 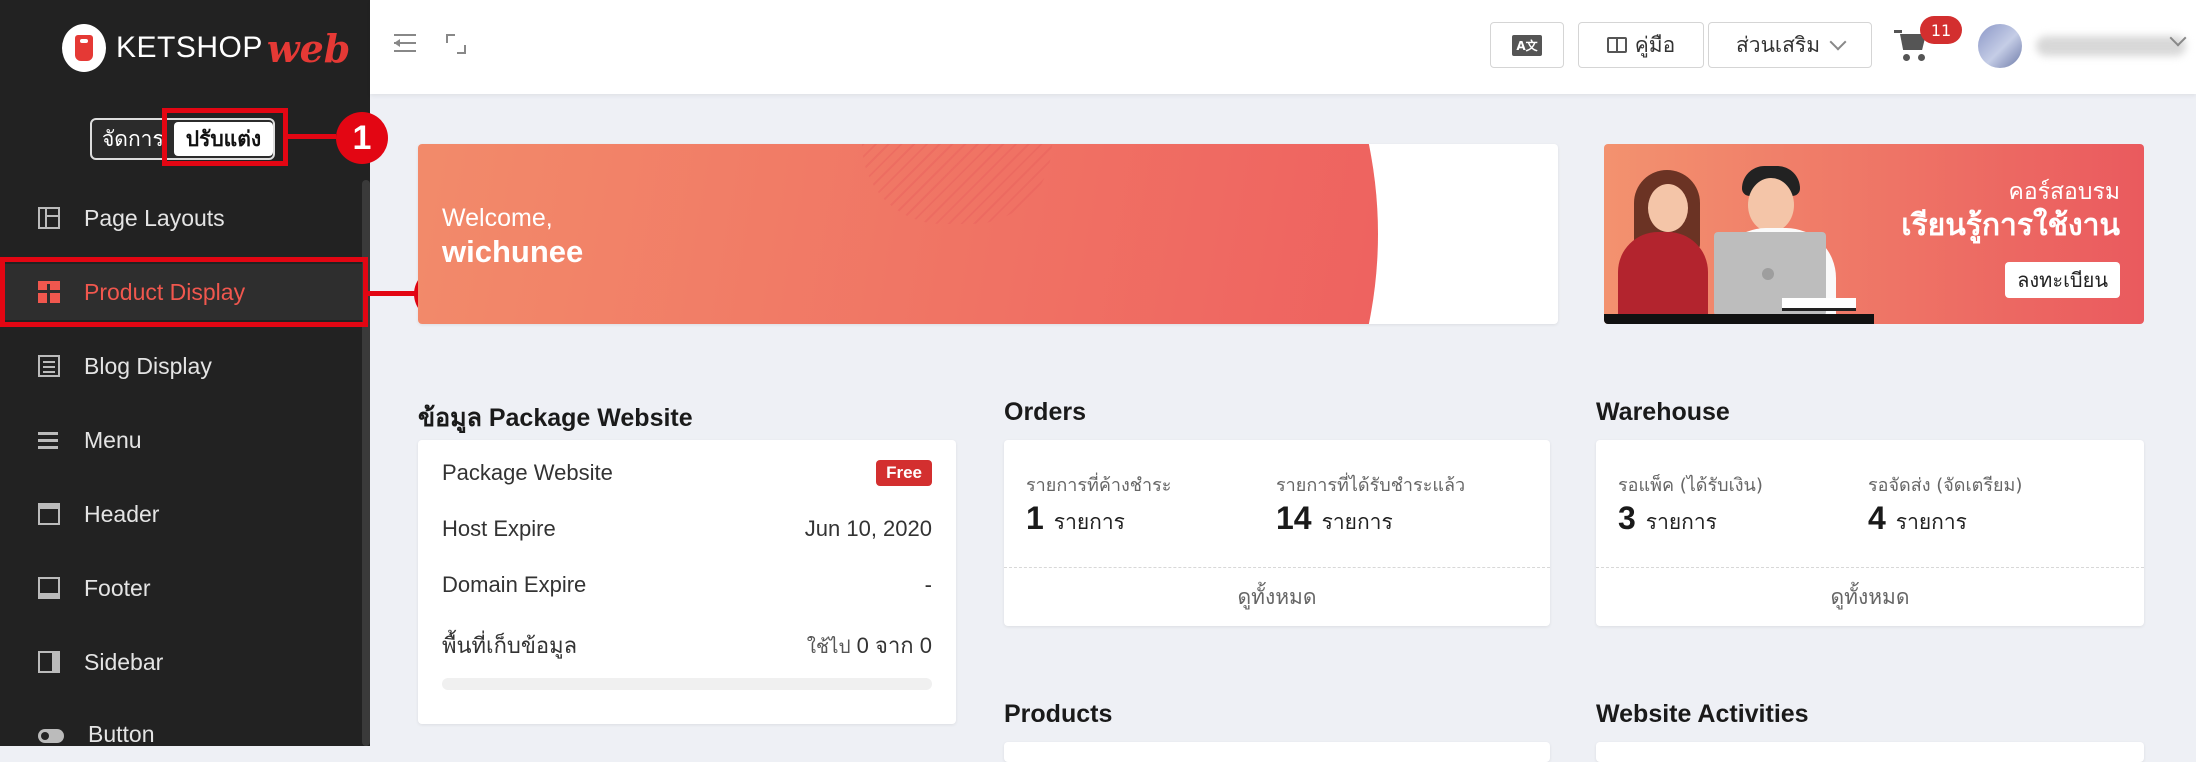 I want to click on warehouse-view-all-link: ดูทั้งหมด, so click(x=1870, y=597).